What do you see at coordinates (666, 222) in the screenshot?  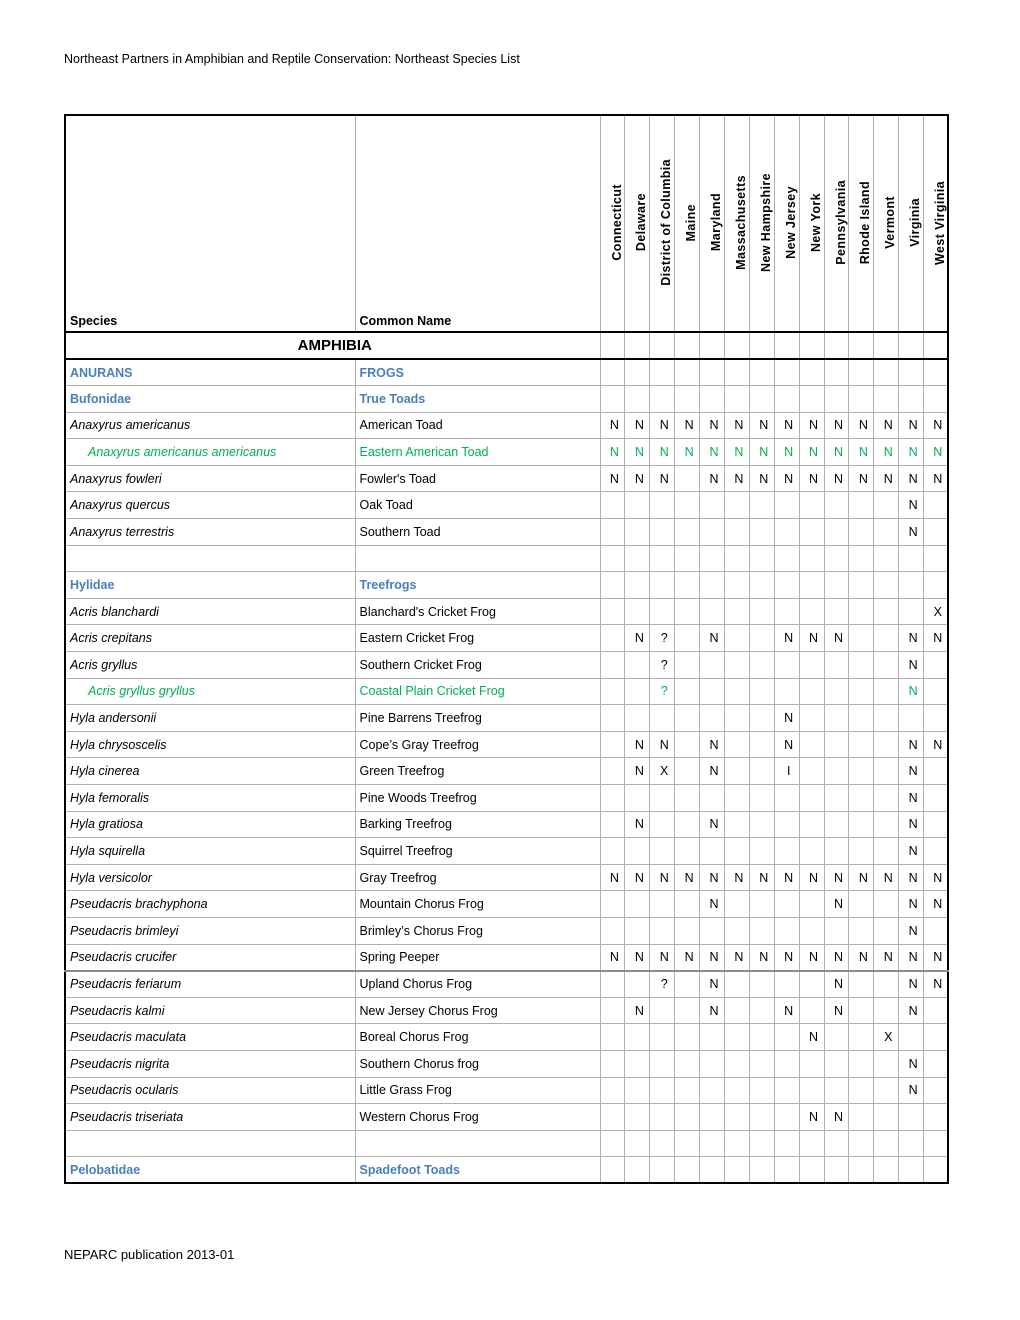 I see `state-label: District of Columbia` at bounding box center [666, 222].